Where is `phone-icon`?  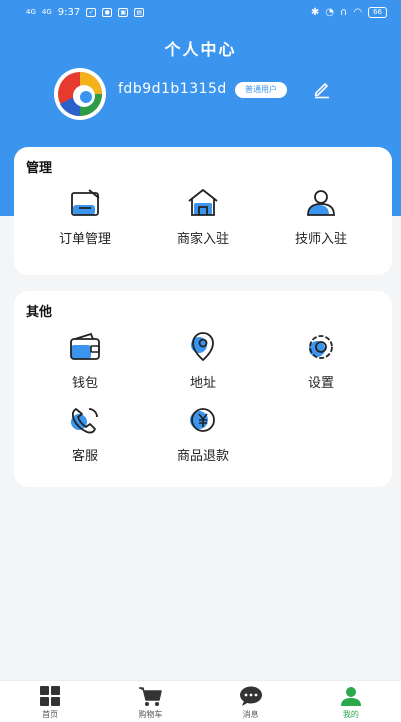
phone-icon is located at coordinates (84, 421).